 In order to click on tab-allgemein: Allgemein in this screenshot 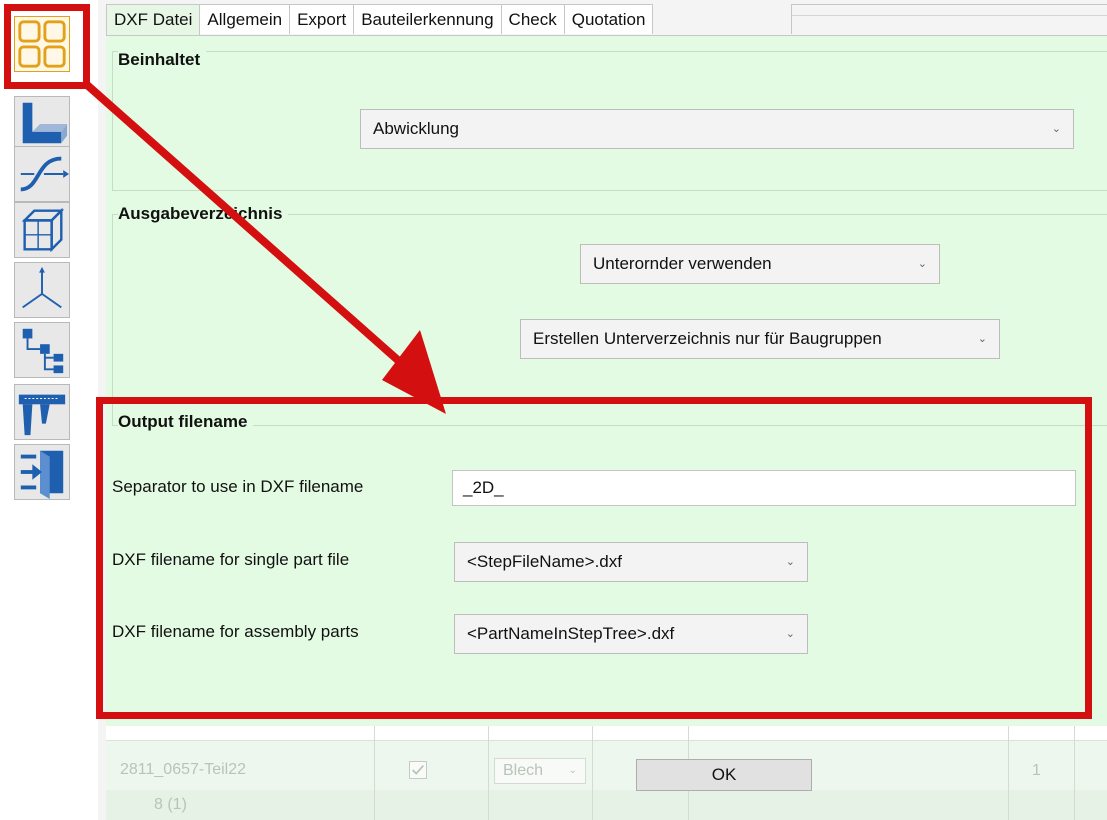, I will do `click(245, 19)`.